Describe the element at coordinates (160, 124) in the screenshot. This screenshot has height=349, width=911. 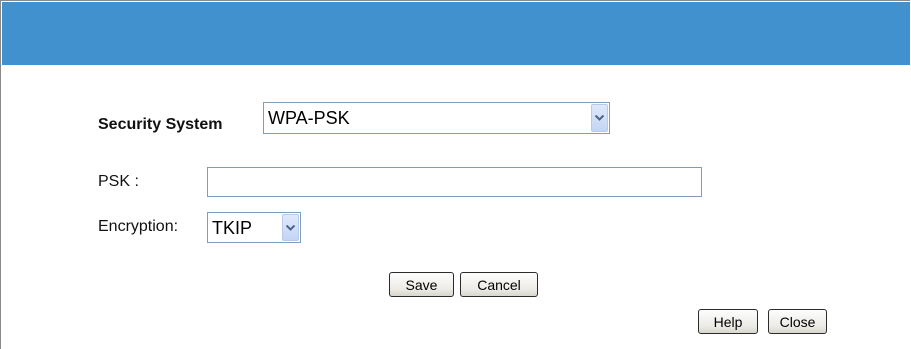
I see `security-system-label: Security System` at that location.